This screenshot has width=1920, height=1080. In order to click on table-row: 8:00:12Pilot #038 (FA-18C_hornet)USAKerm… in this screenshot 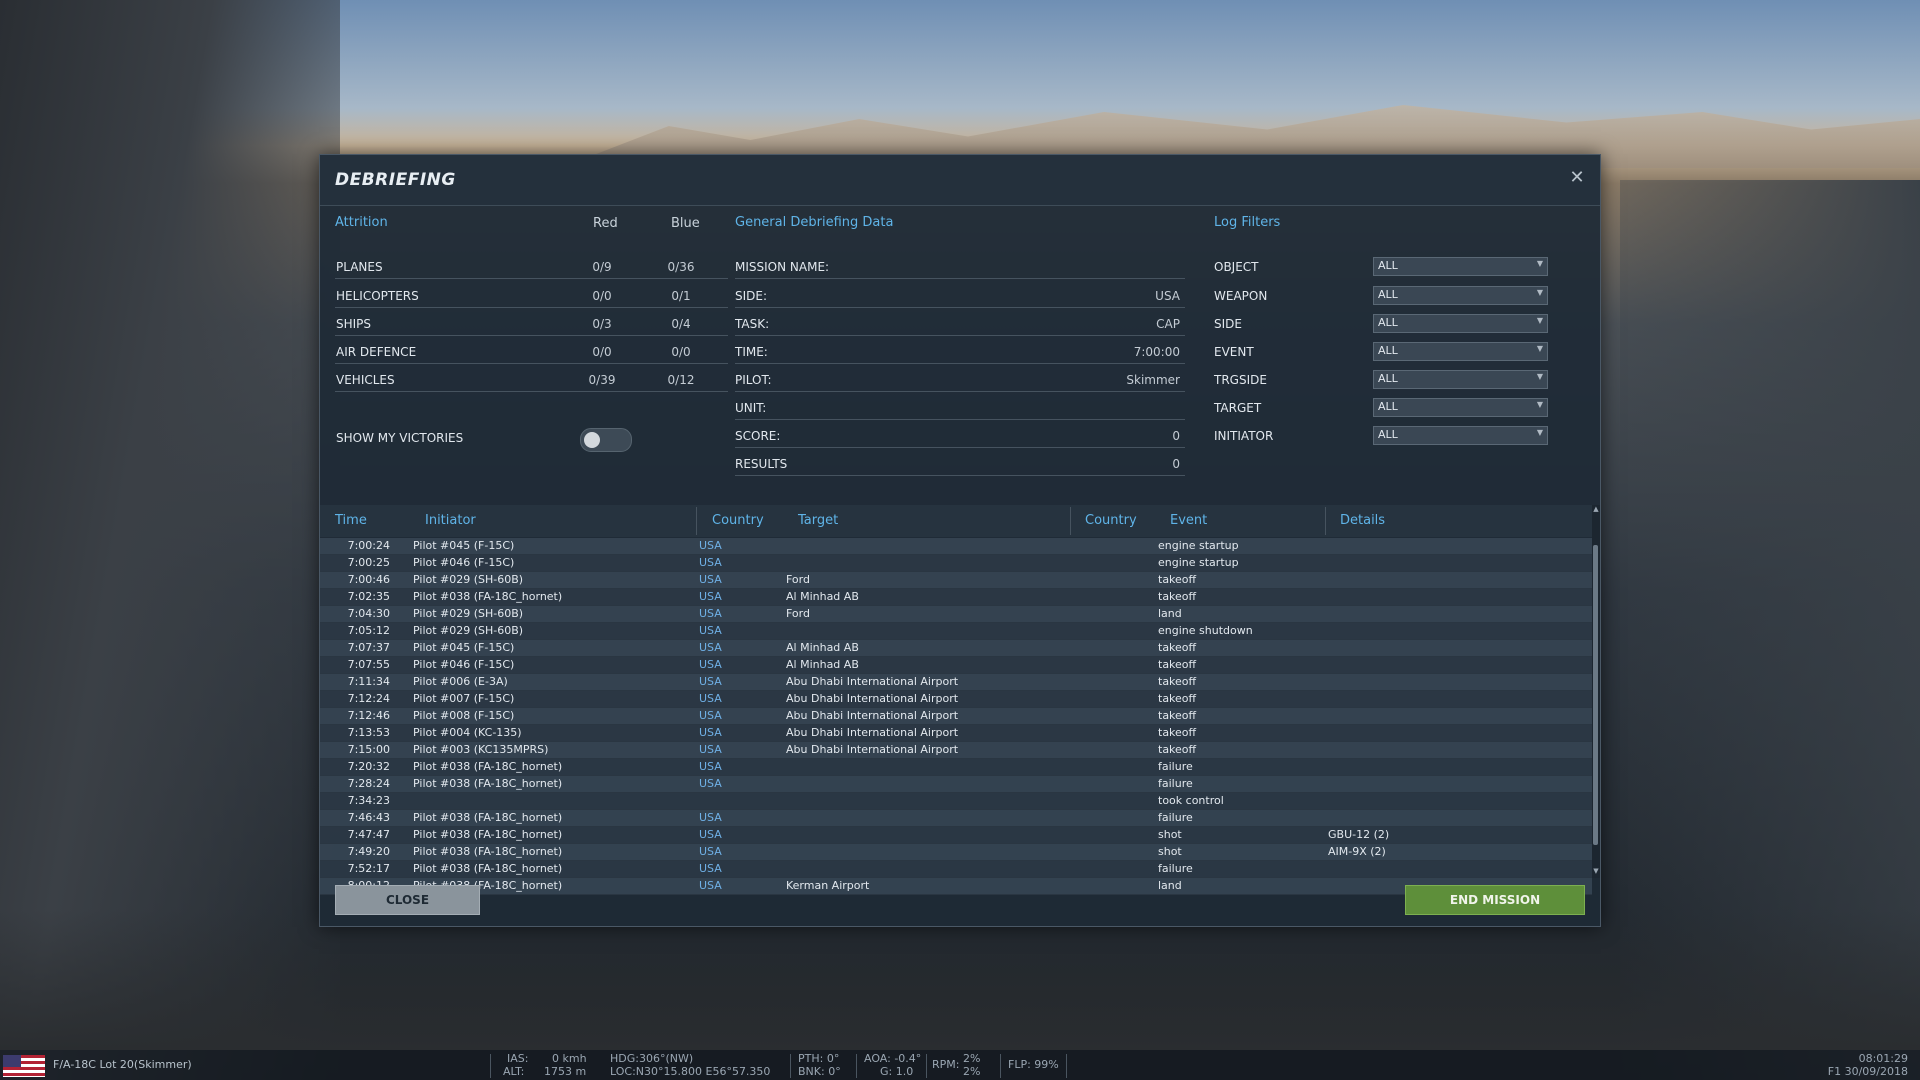, I will do `click(956, 886)`.